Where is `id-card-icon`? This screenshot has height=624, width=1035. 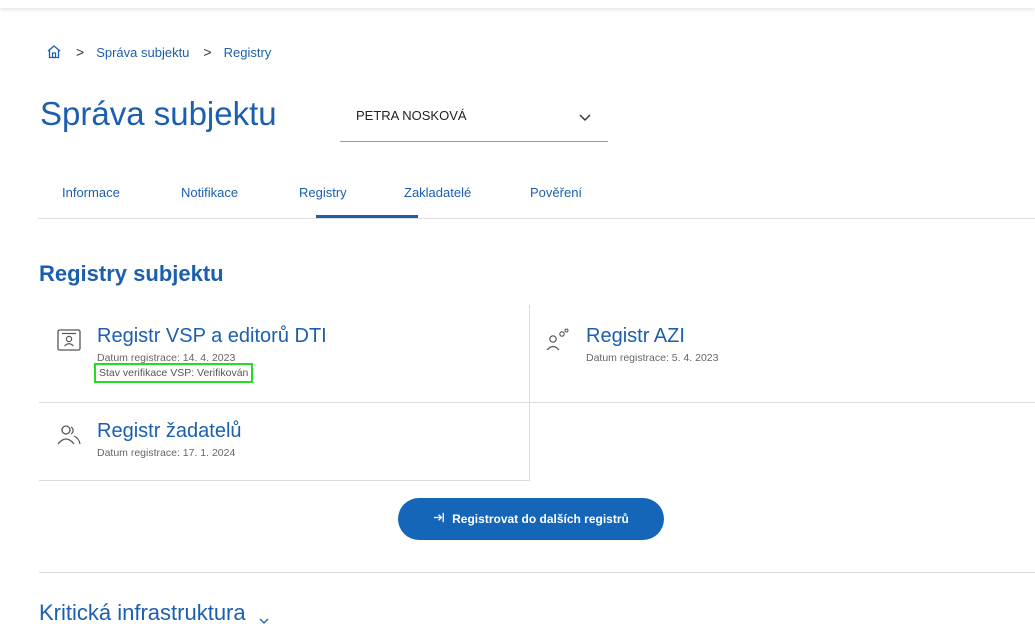 id-card-icon is located at coordinates (69, 340).